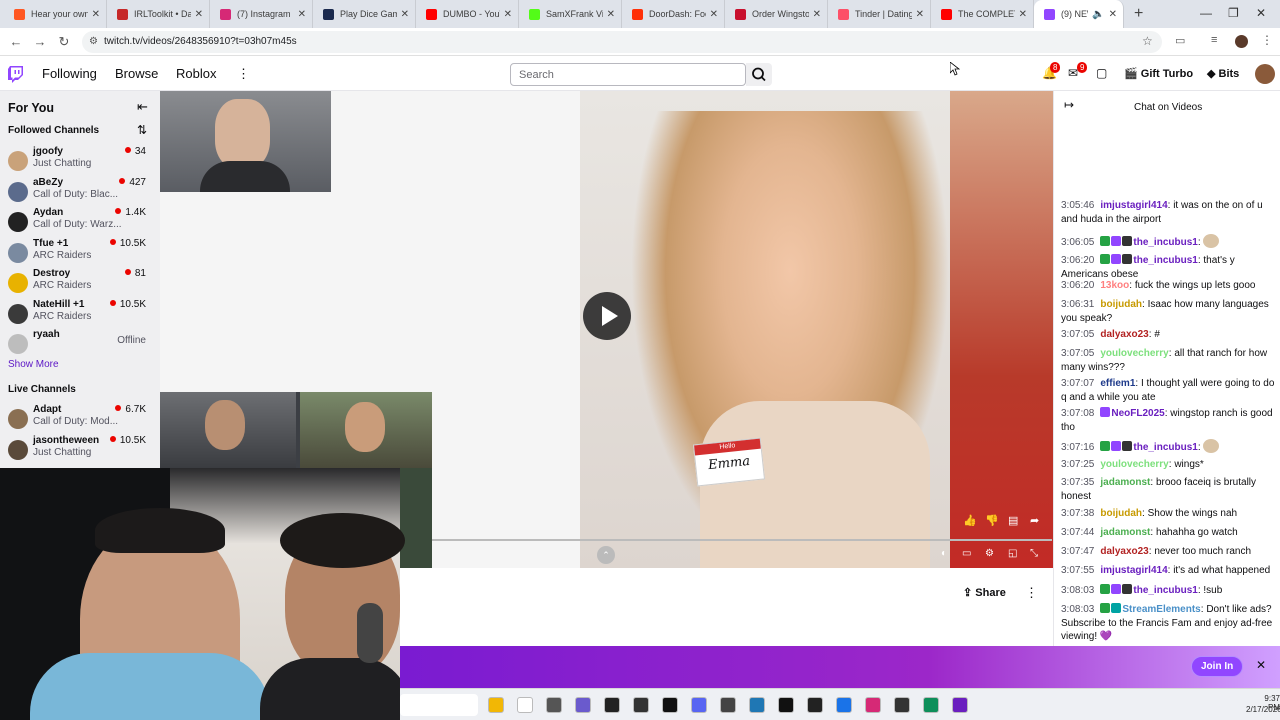 The width and height of the screenshot is (1280, 720). What do you see at coordinates (570, 14) in the screenshot?
I see `browser-tab: SamXFrank Vid ✕` at bounding box center [570, 14].